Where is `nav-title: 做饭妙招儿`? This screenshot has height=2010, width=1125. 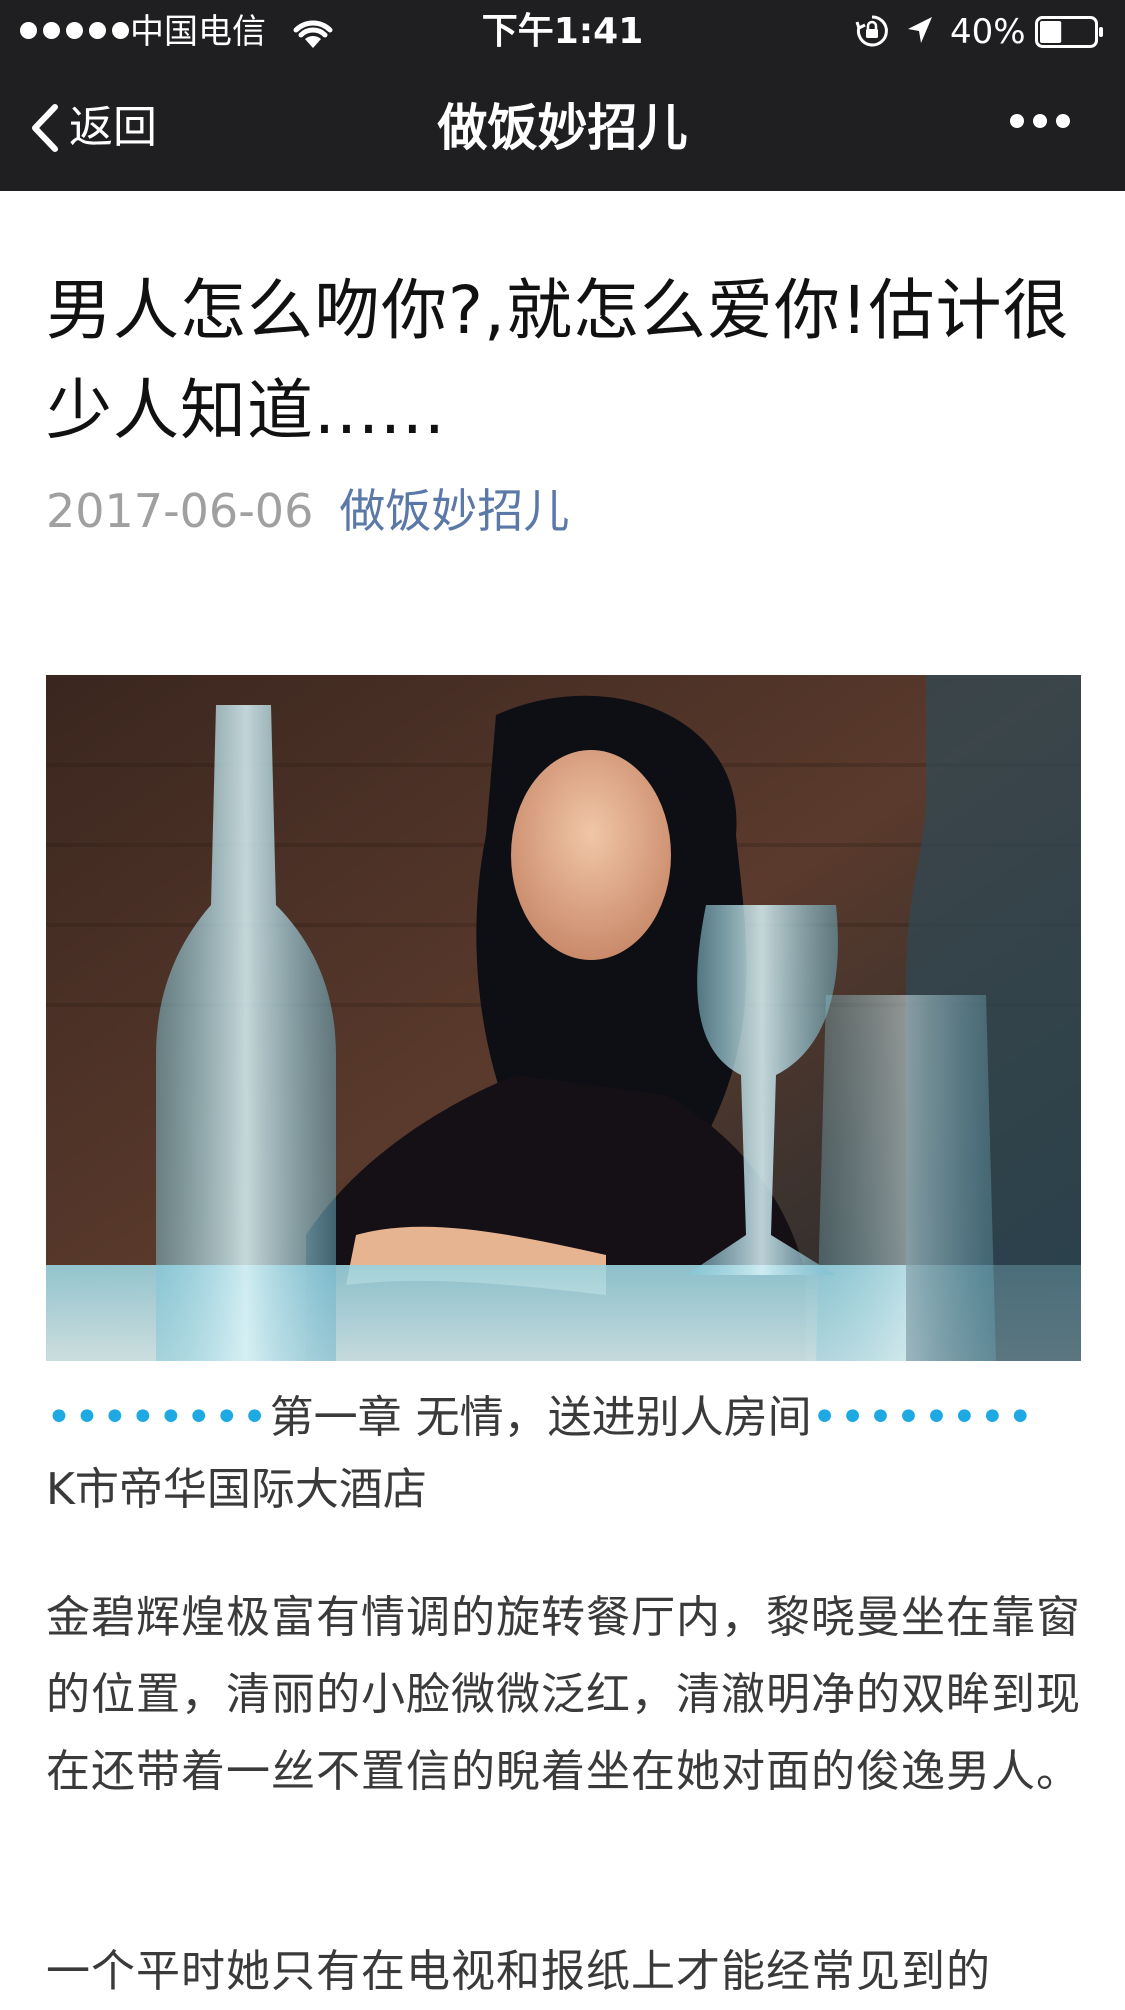 nav-title: 做饭妙招儿 is located at coordinates (562, 128).